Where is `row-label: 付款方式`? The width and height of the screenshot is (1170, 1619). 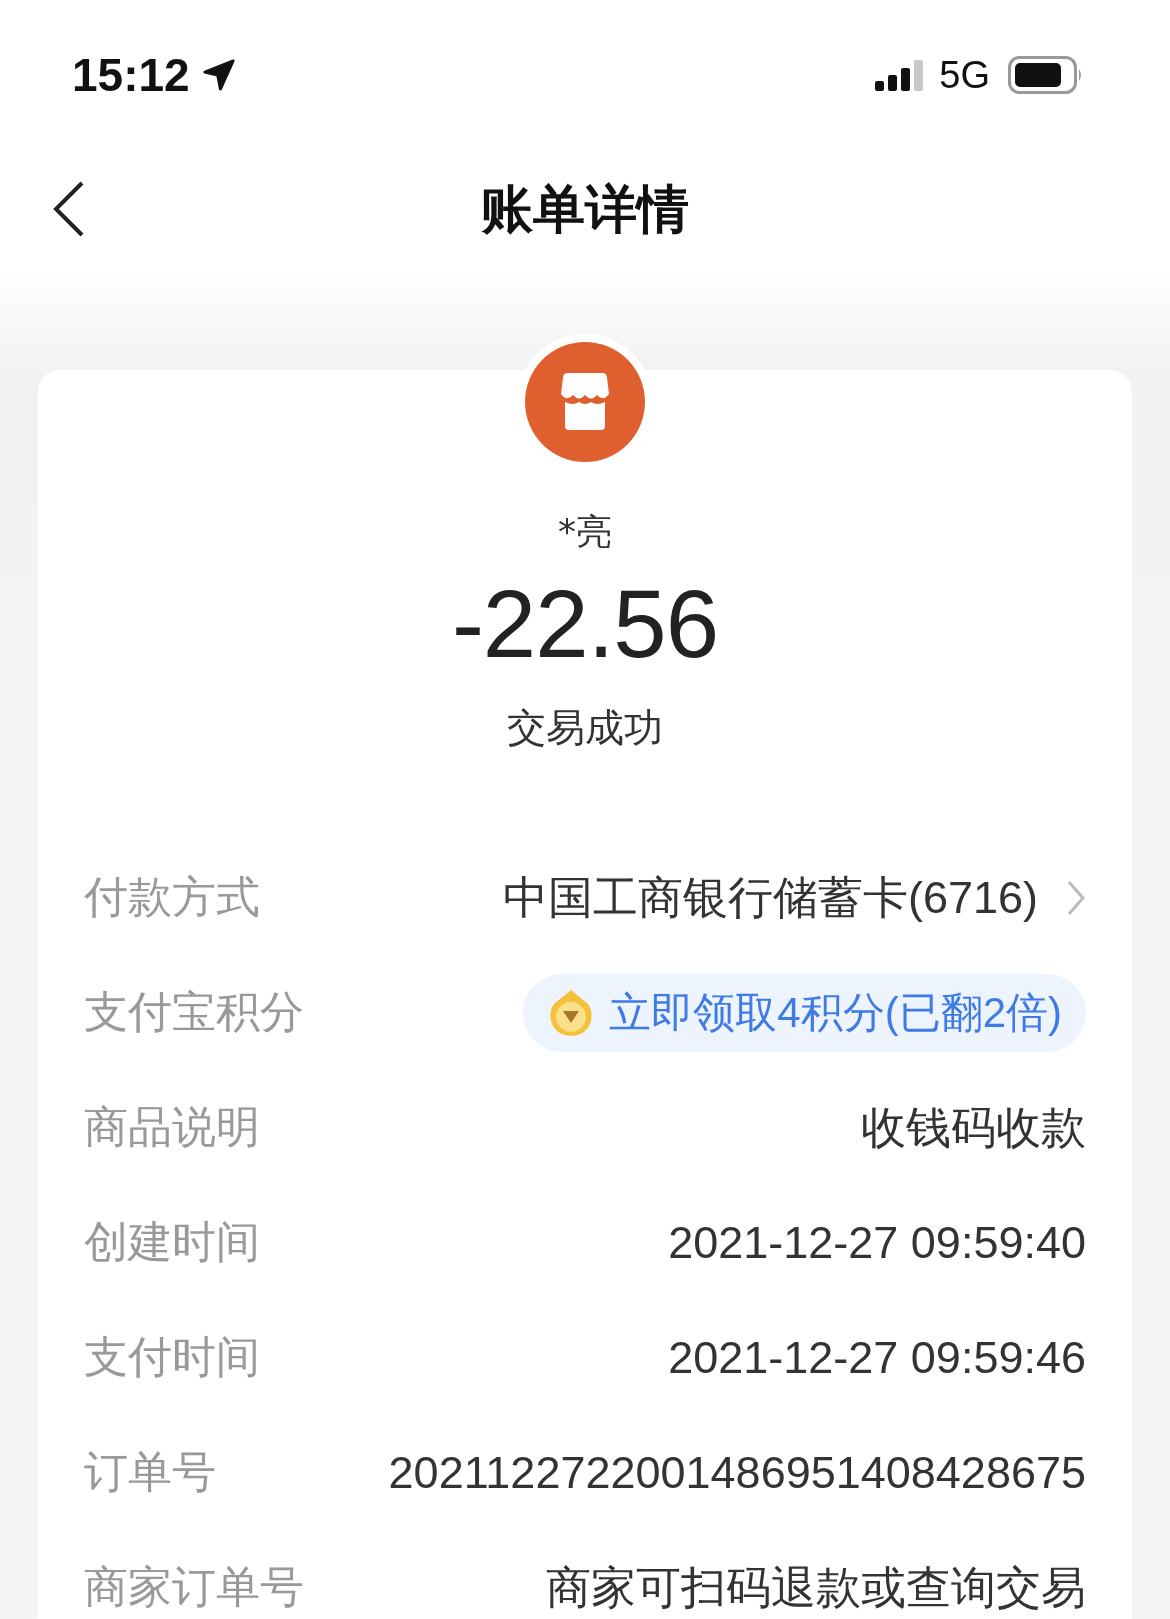
row-label: 付款方式 is located at coordinates (172, 897).